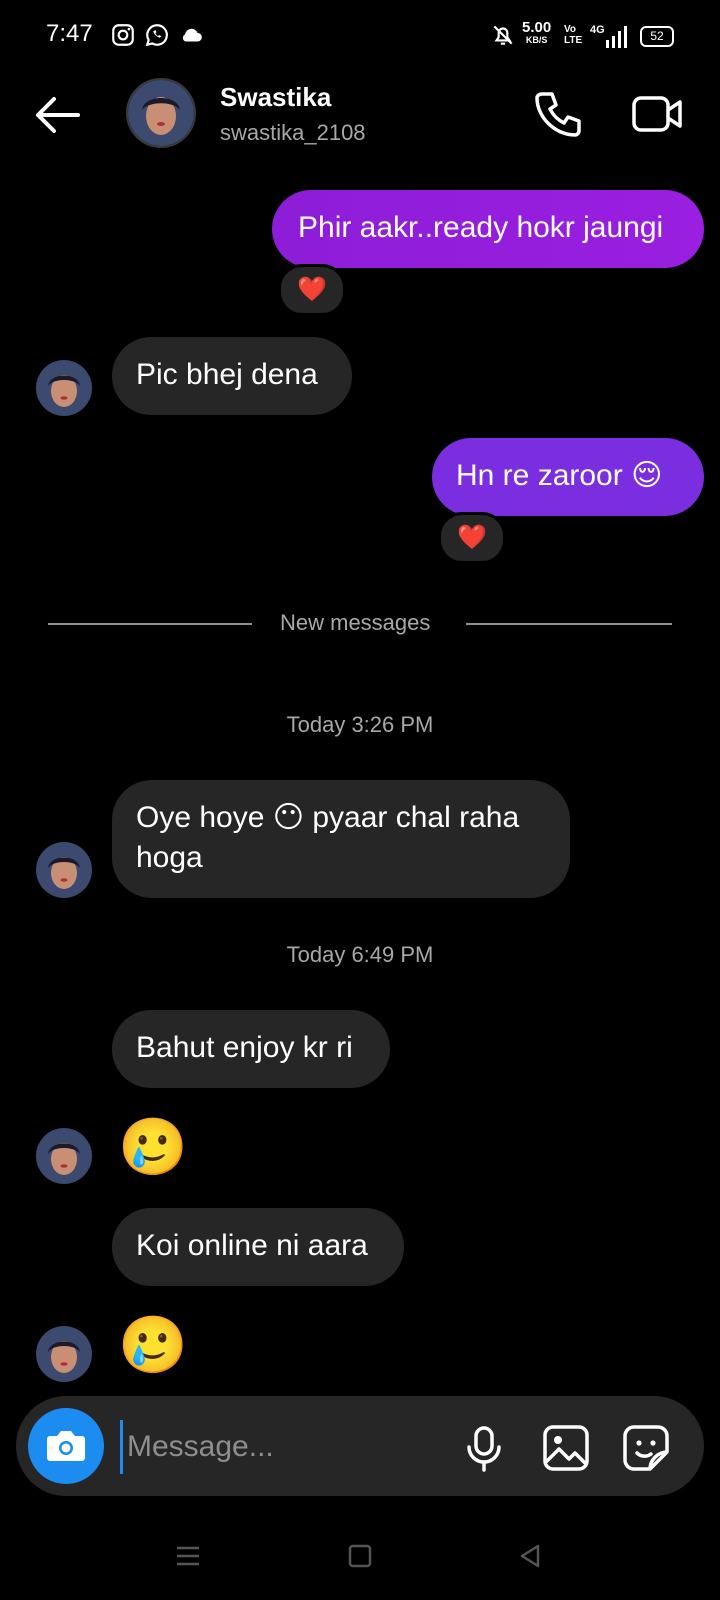 Image resolution: width=720 pixels, height=1600 pixels. I want to click on received-message: Bahut enjoy kr ri, so click(251, 1049).